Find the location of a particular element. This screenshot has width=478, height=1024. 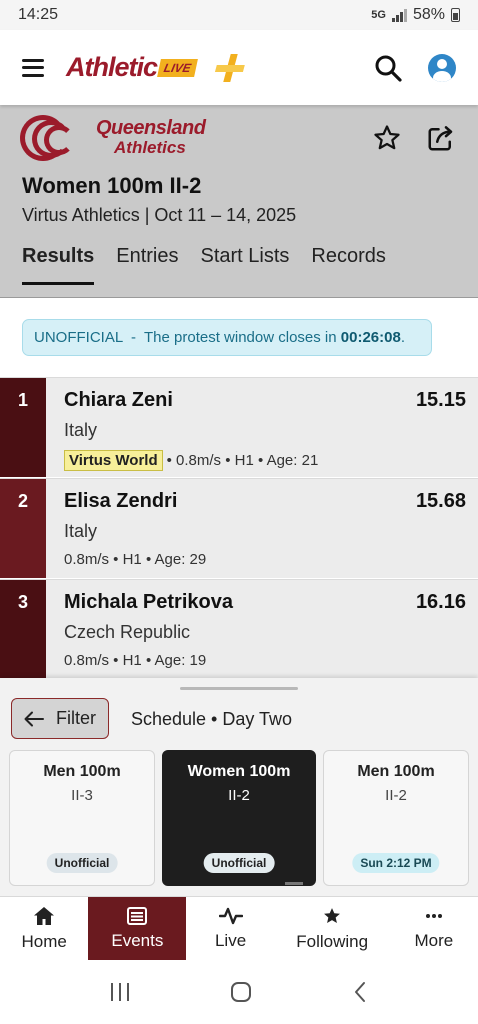

athlete-name: Chiara Zeni is located at coordinates (118, 400).